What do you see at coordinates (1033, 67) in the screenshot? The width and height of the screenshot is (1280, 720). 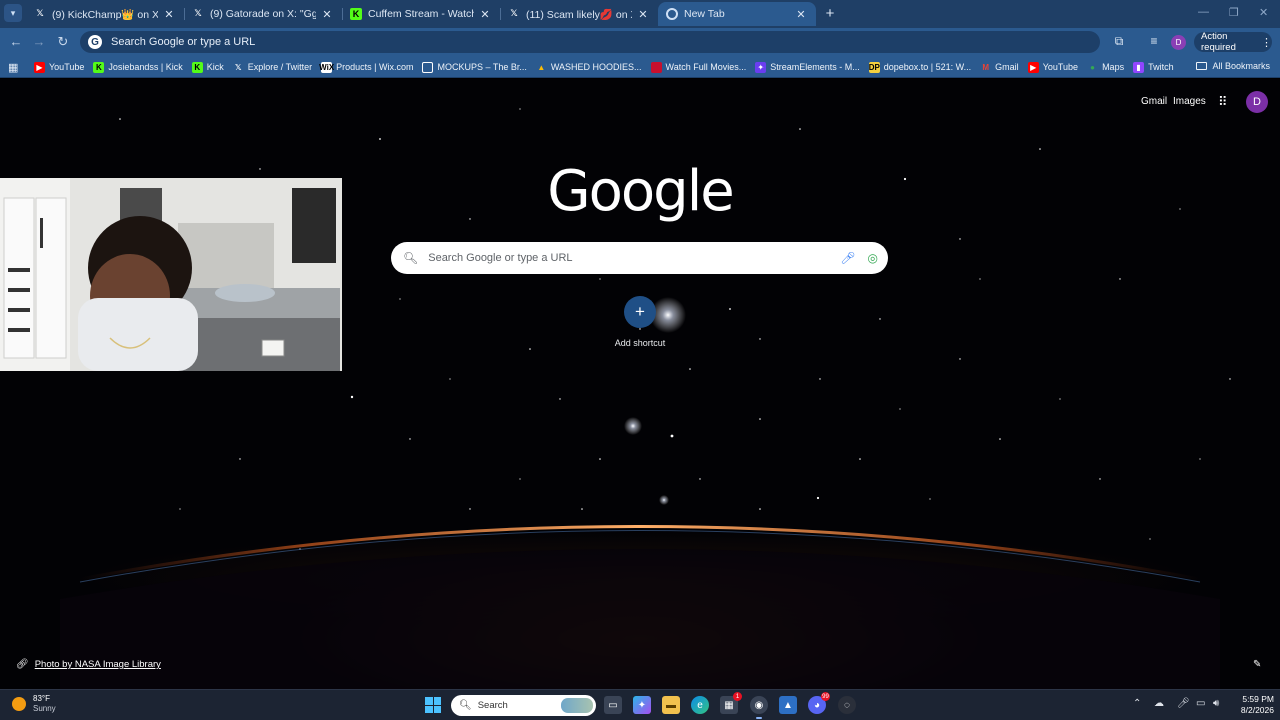 I see `youtube-icon: ▶` at bounding box center [1033, 67].